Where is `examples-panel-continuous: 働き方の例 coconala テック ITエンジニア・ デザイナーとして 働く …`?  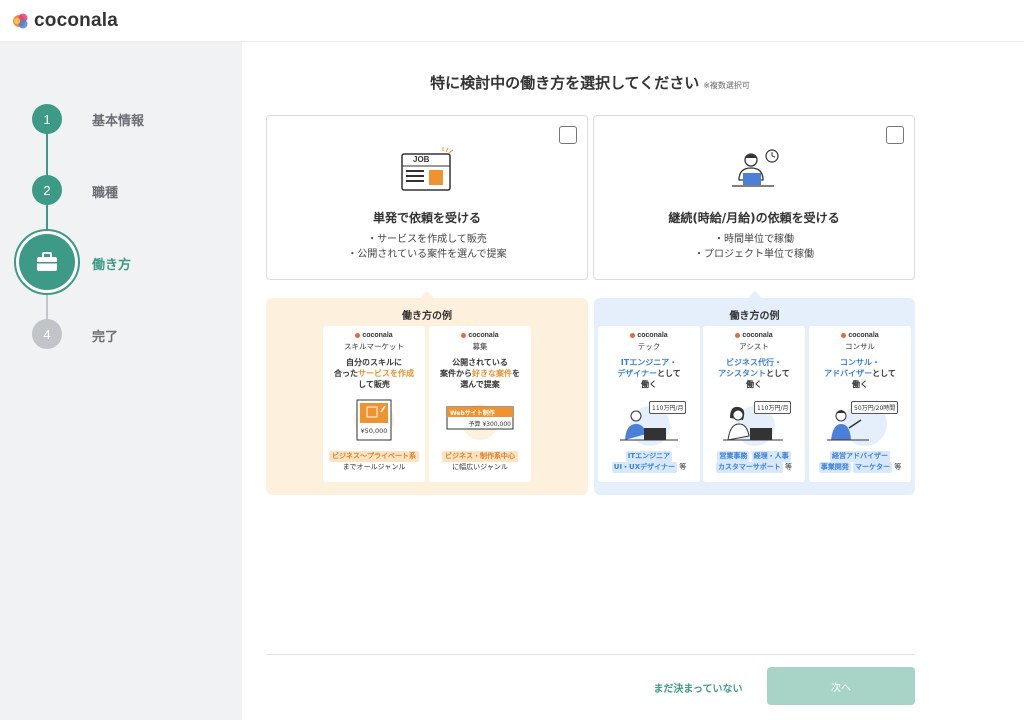
examples-panel-continuous: 働き方の例 coconala テック ITエンジニア・ デザイナーとして 働く … is located at coordinates (754, 393).